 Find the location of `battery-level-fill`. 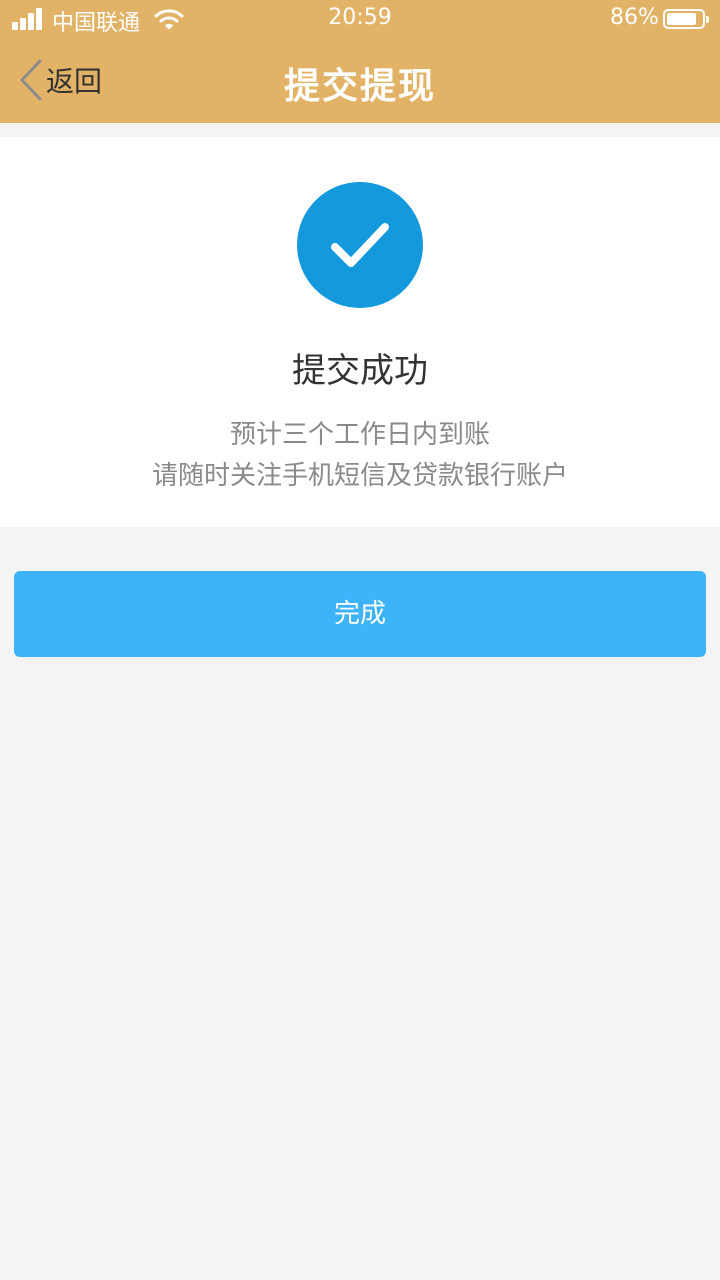

battery-level-fill is located at coordinates (682, 19).